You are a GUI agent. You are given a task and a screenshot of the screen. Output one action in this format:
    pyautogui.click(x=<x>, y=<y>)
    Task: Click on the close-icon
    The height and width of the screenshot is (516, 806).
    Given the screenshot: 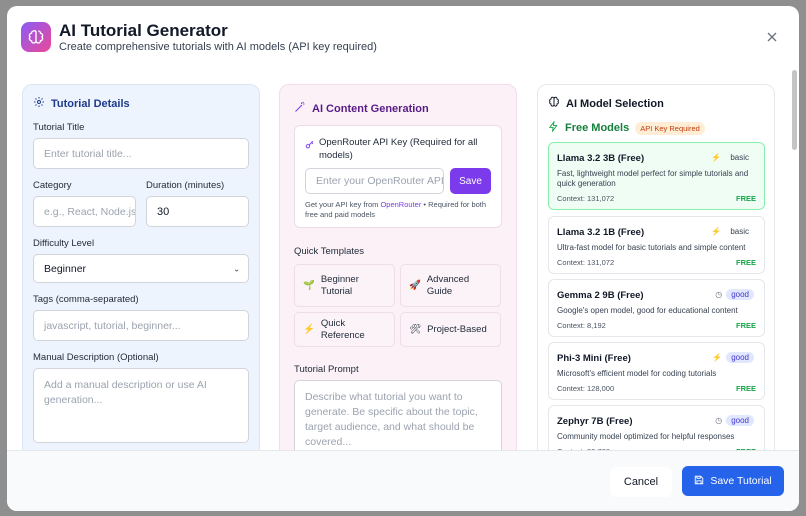 What is the action you would take?
    pyautogui.click(x=772, y=37)
    